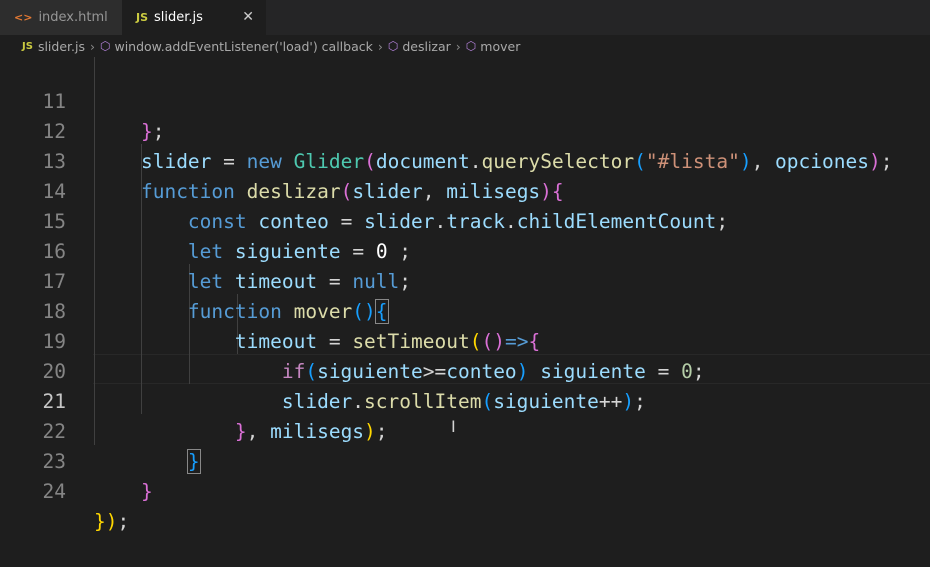 The height and width of the screenshot is (567, 930). What do you see at coordinates (243, 46) in the screenshot?
I see `breadcrumb-item: window.addEventListener('load') callback` at bounding box center [243, 46].